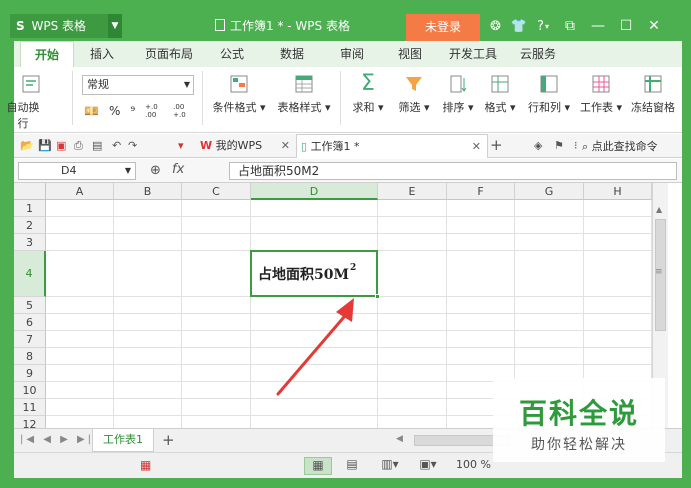  What do you see at coordinates (368, 94) in the screenshot?
I see `sum-button: Σ 求和 ▾` at bounding box center [368, 94].